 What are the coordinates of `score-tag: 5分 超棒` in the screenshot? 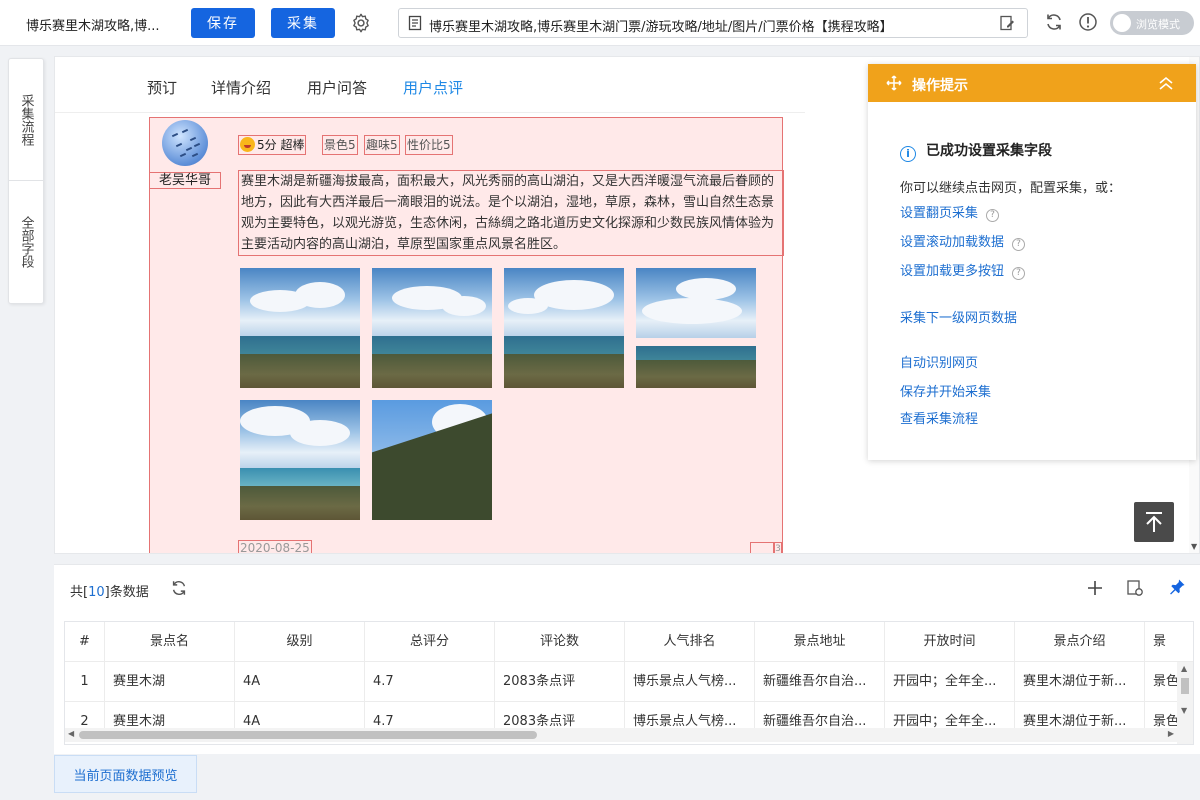 It's located at (272, 145).